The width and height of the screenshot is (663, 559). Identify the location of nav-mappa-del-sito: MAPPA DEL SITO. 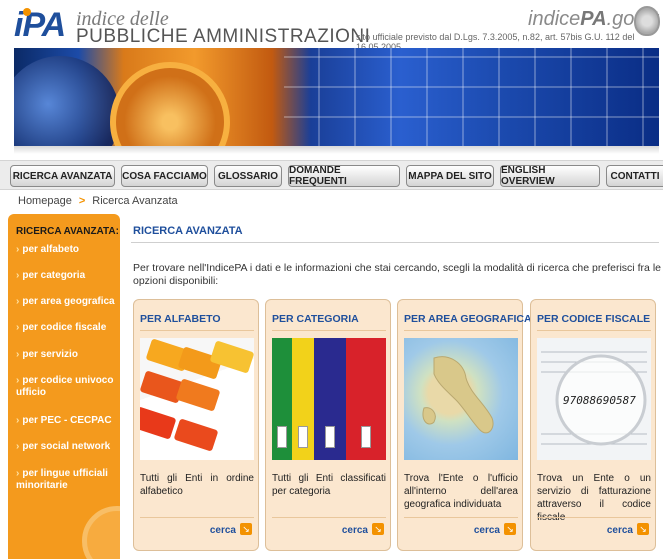
(450, 176).